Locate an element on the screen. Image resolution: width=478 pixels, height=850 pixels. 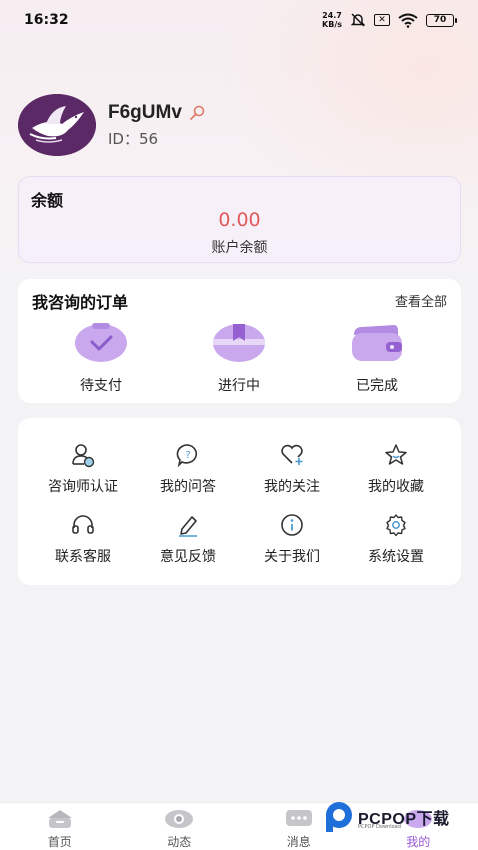
sim-off-icon: ✕ is located at coordinates (382, 20).